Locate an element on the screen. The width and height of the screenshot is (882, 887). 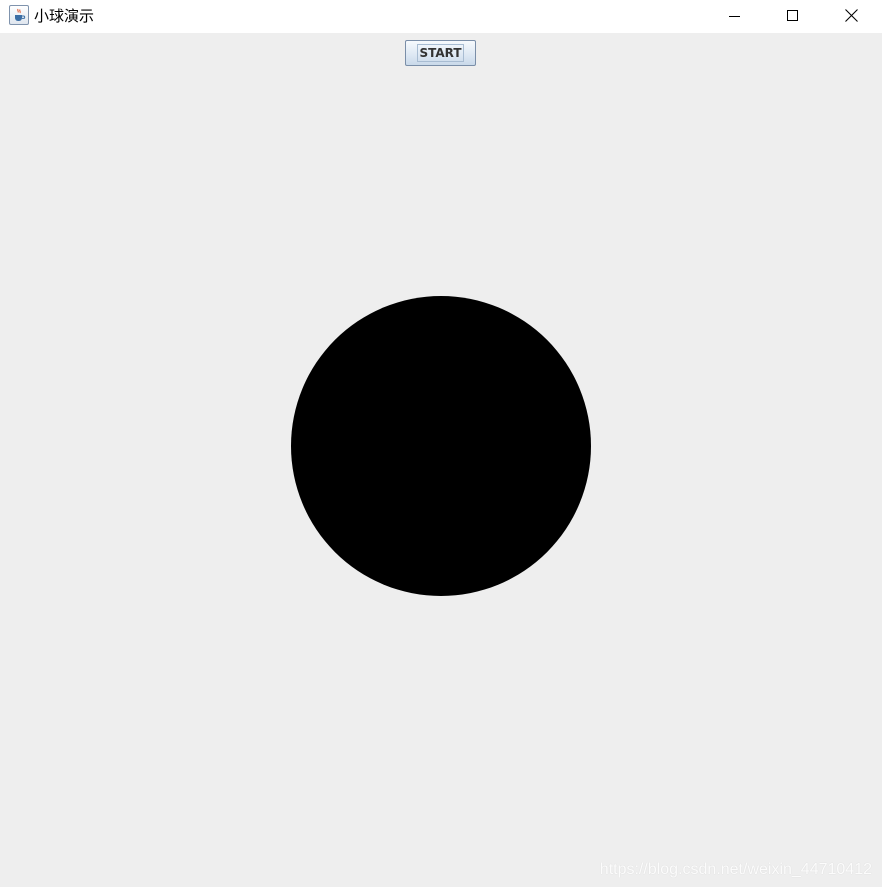
window-title: 小球演示 is located at coordinates (64, 16).